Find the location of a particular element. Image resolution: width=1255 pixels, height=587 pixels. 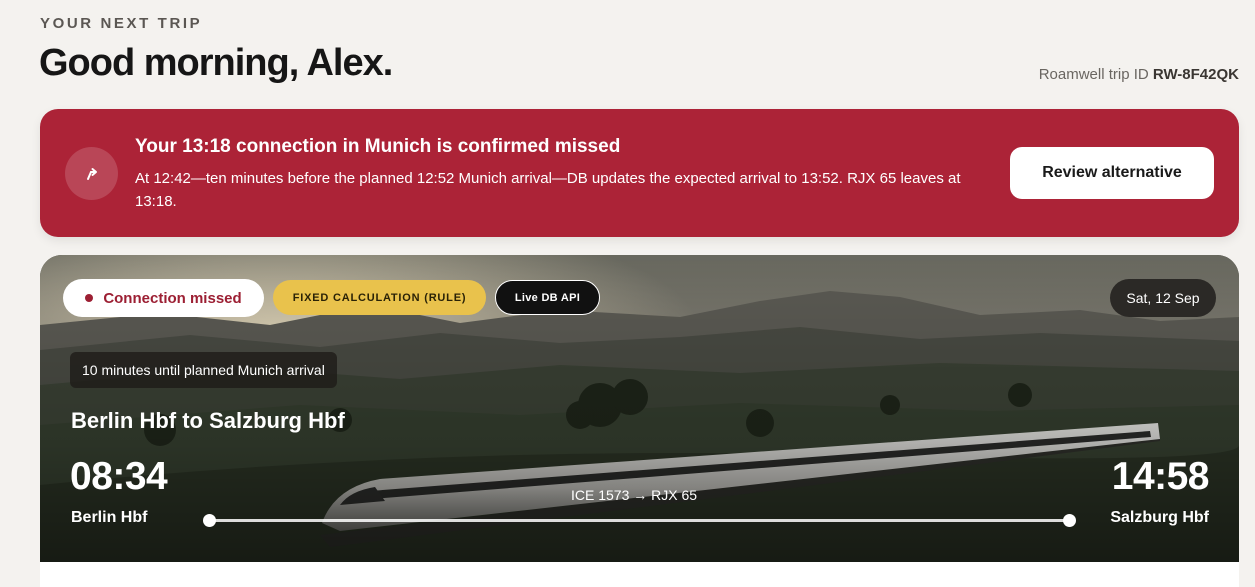

review-alternative-button: Review alternative is located at coordinates (1112, 173).